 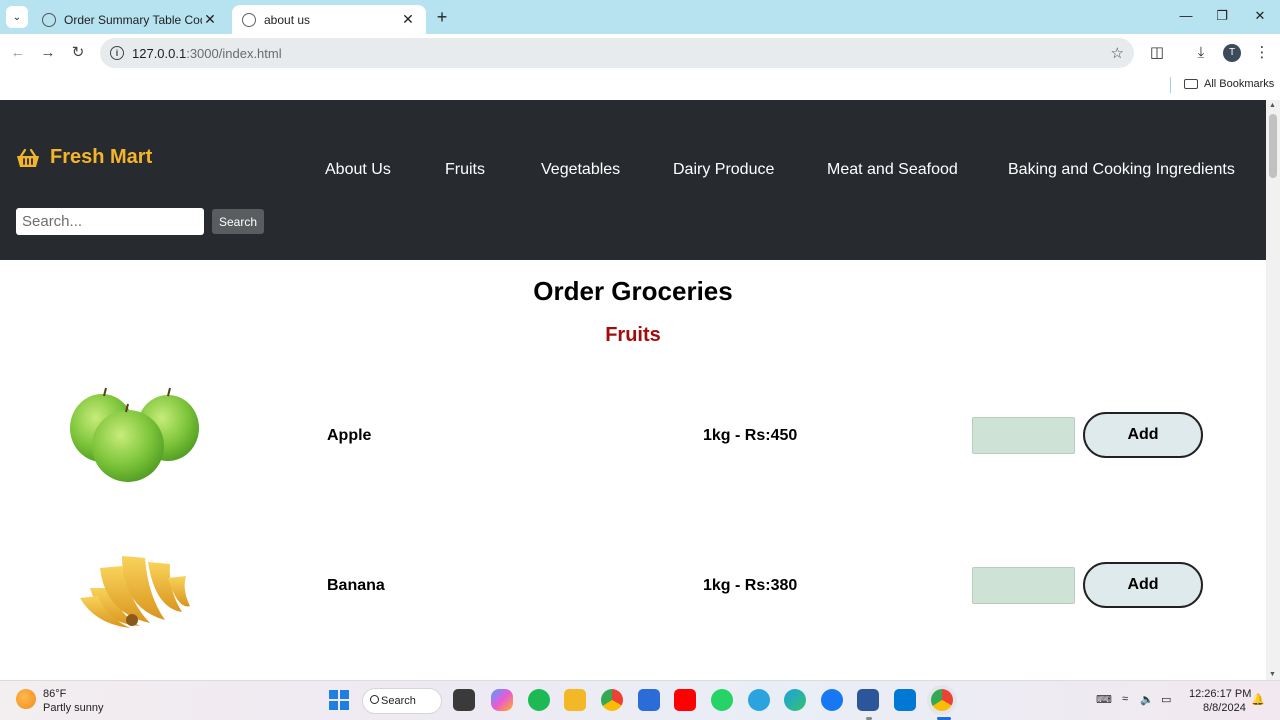 I want to click on taskbar-search-box: Search, so click(x=402, y=701).